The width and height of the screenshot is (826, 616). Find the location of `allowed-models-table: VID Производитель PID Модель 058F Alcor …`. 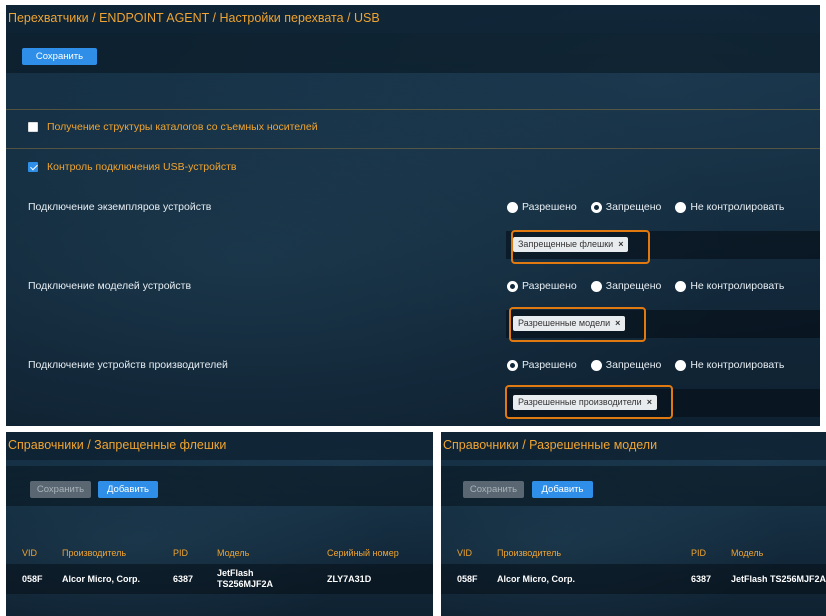

allowed-models-table: VID Производитель PID Модель 058F Alcor … is located at coordinates (633, 568).